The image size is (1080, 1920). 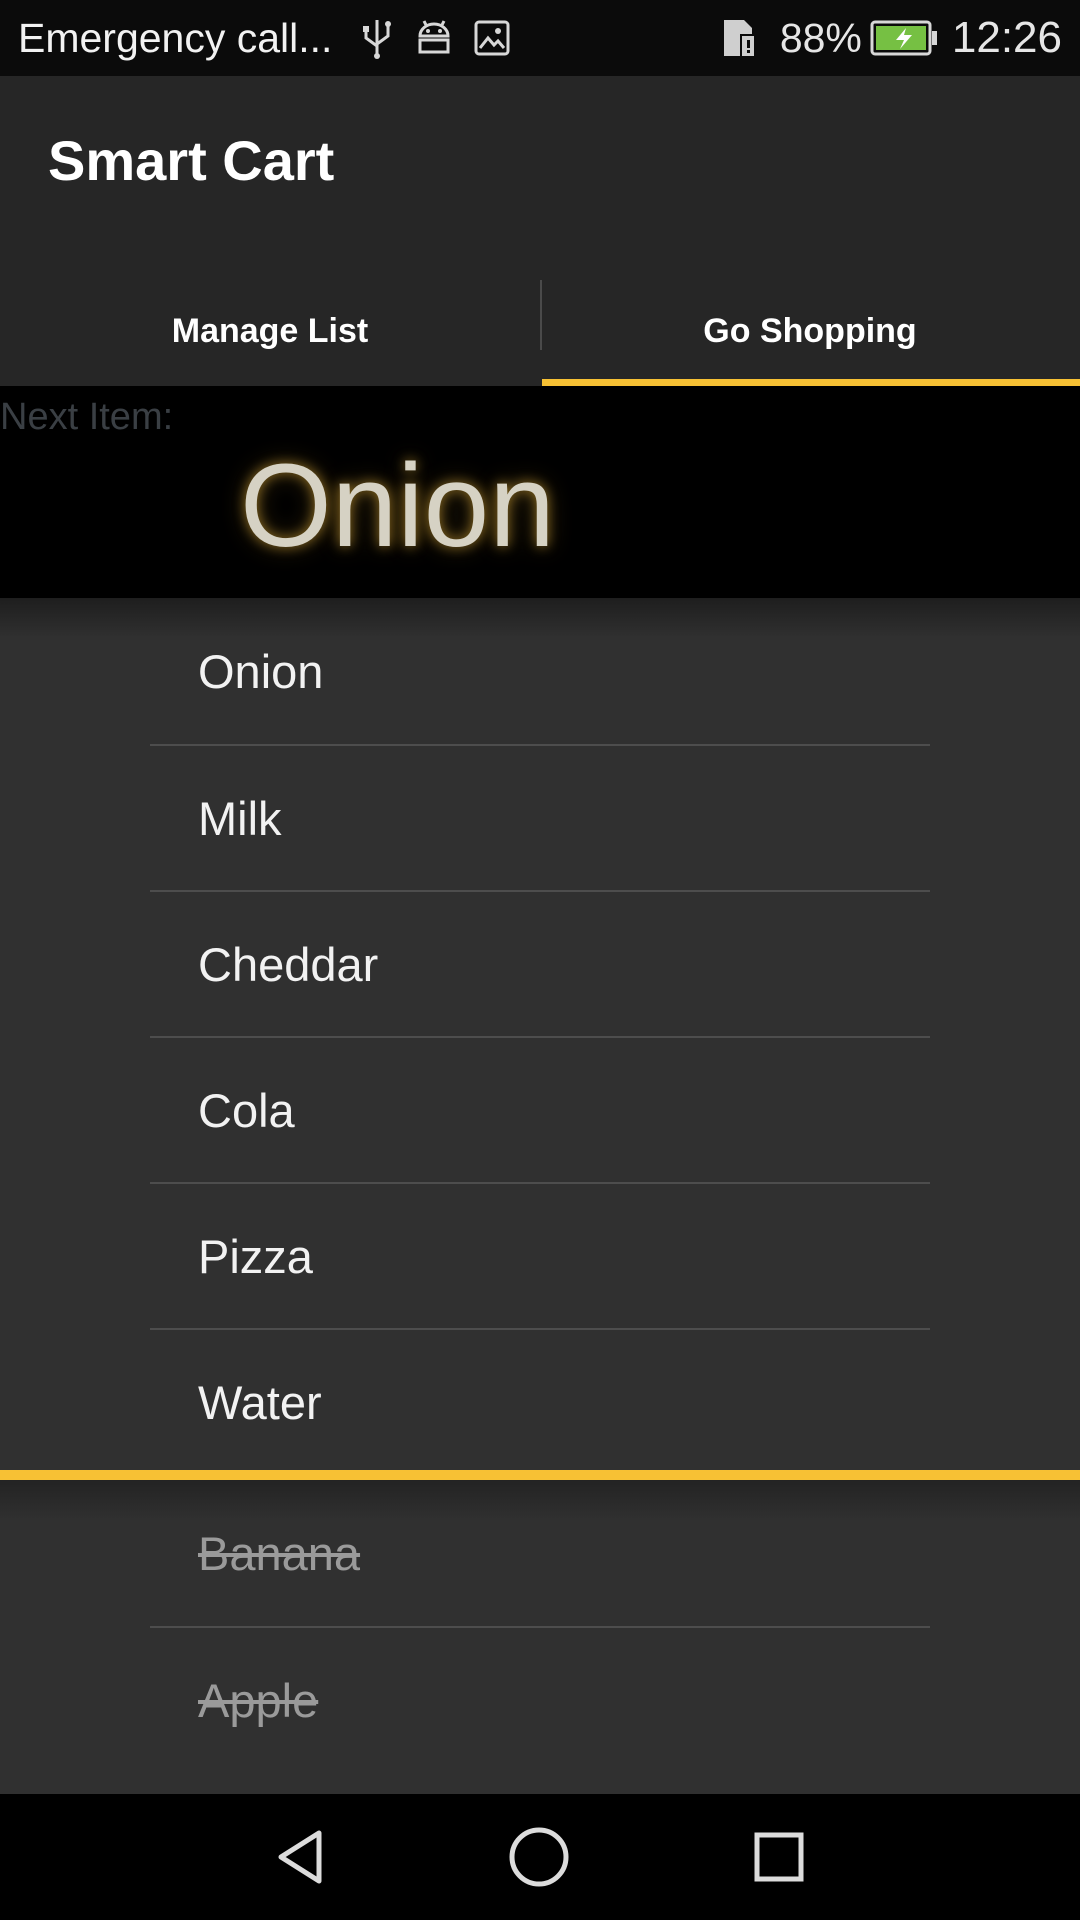 What do you see at coordinates (397, 506) in the screenshot?
I see `next-item-name: Onion` at bounding box center [397, 506].